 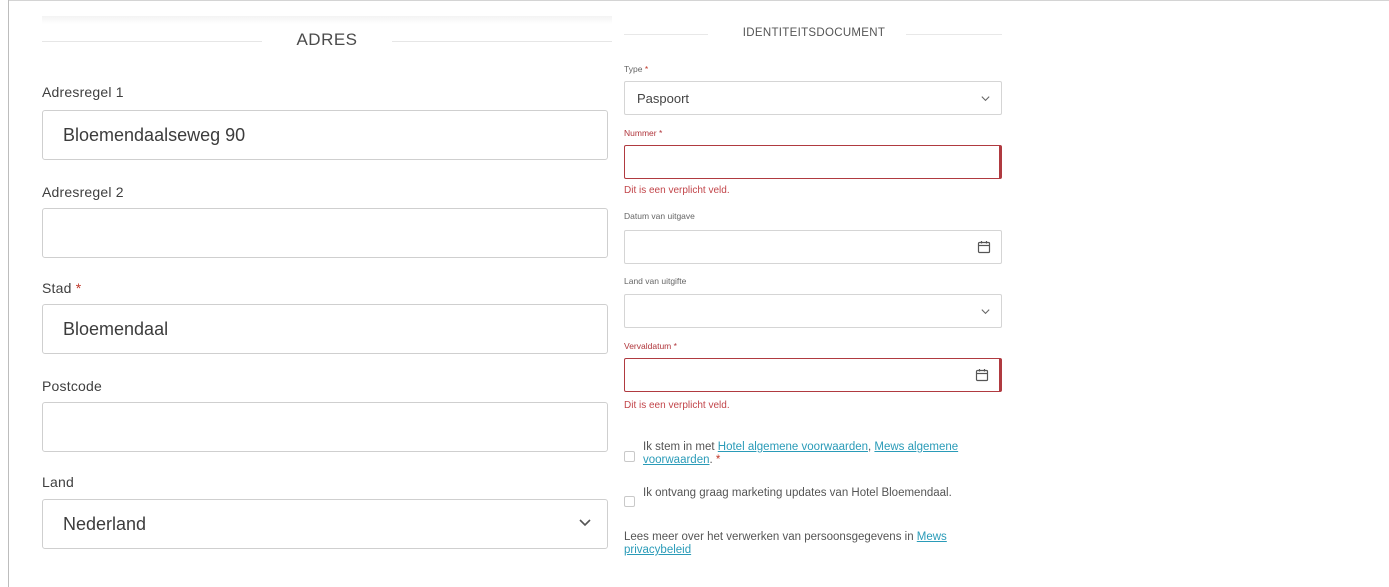 What do you see at coordinates (718, 460) in the screenshot?
I see `terms-required-mark: *` at bounding box center [718, 460].